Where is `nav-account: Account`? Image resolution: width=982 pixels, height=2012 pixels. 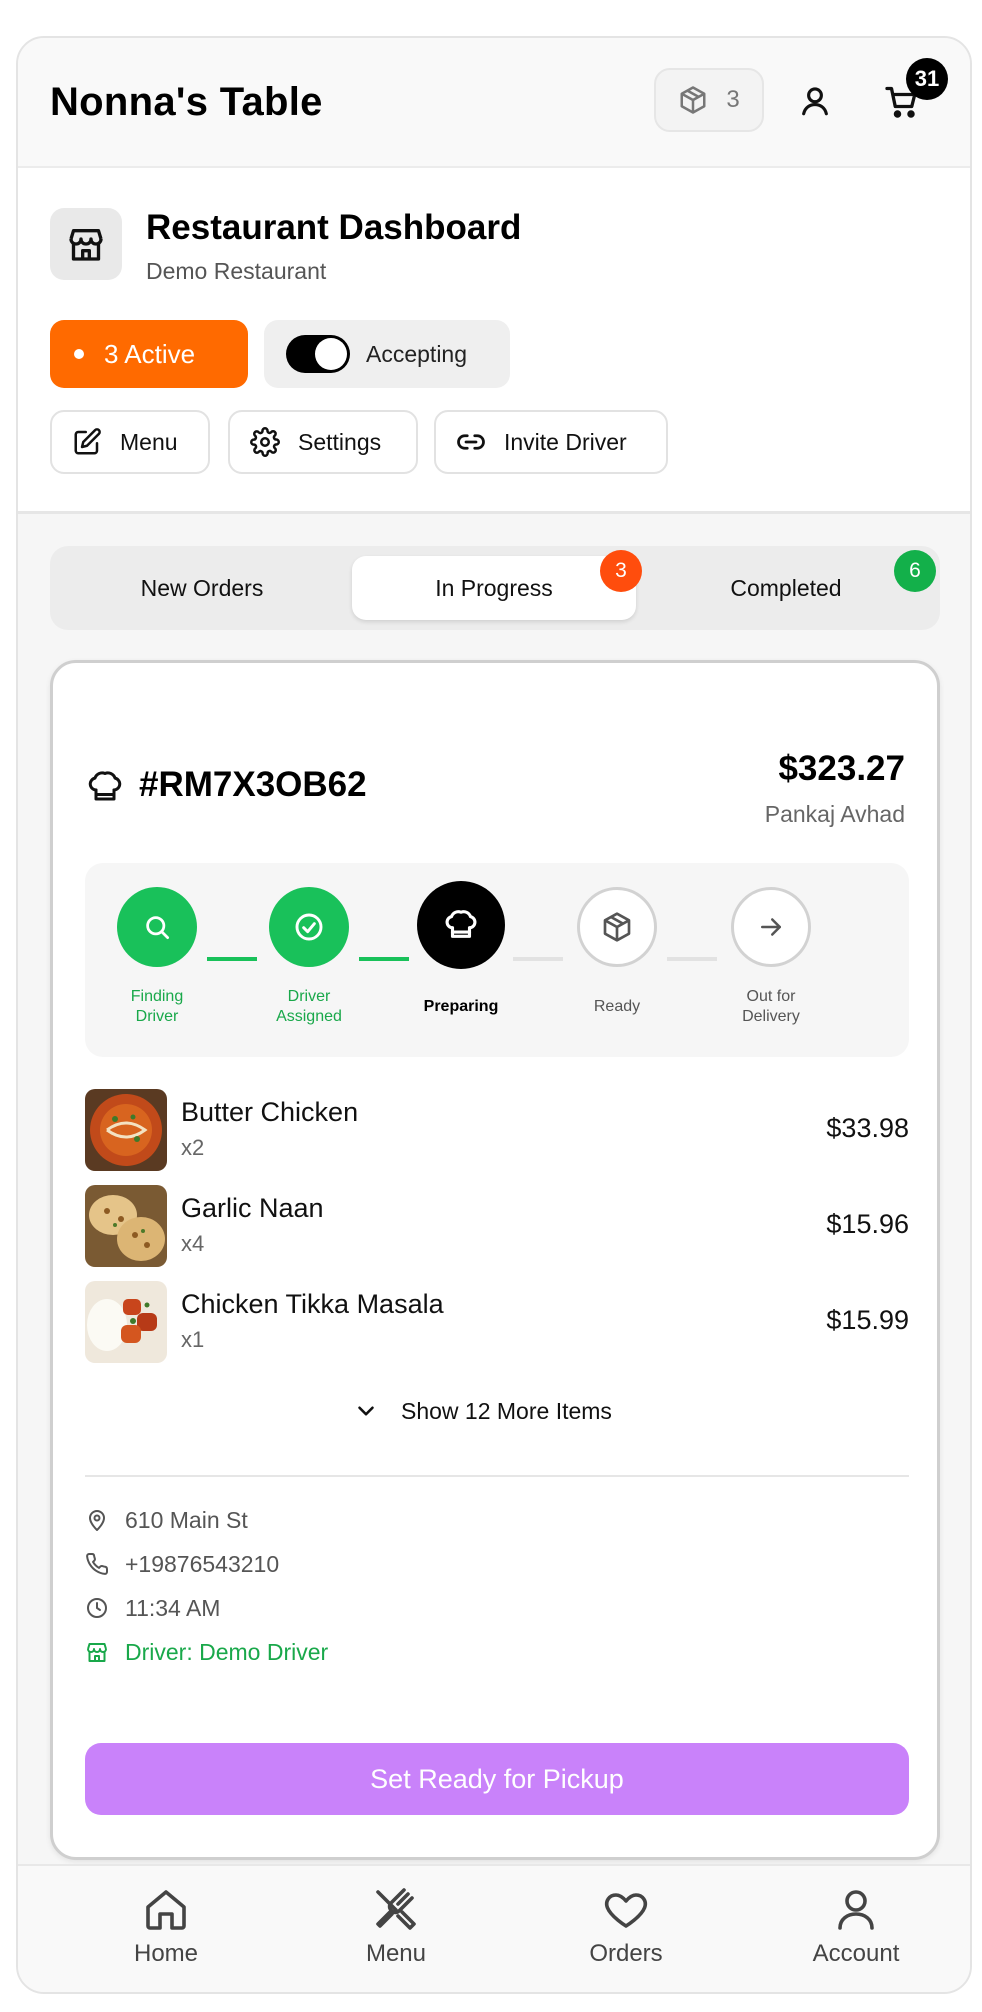 nav-account: Account is located at coordinates (856, 1927).